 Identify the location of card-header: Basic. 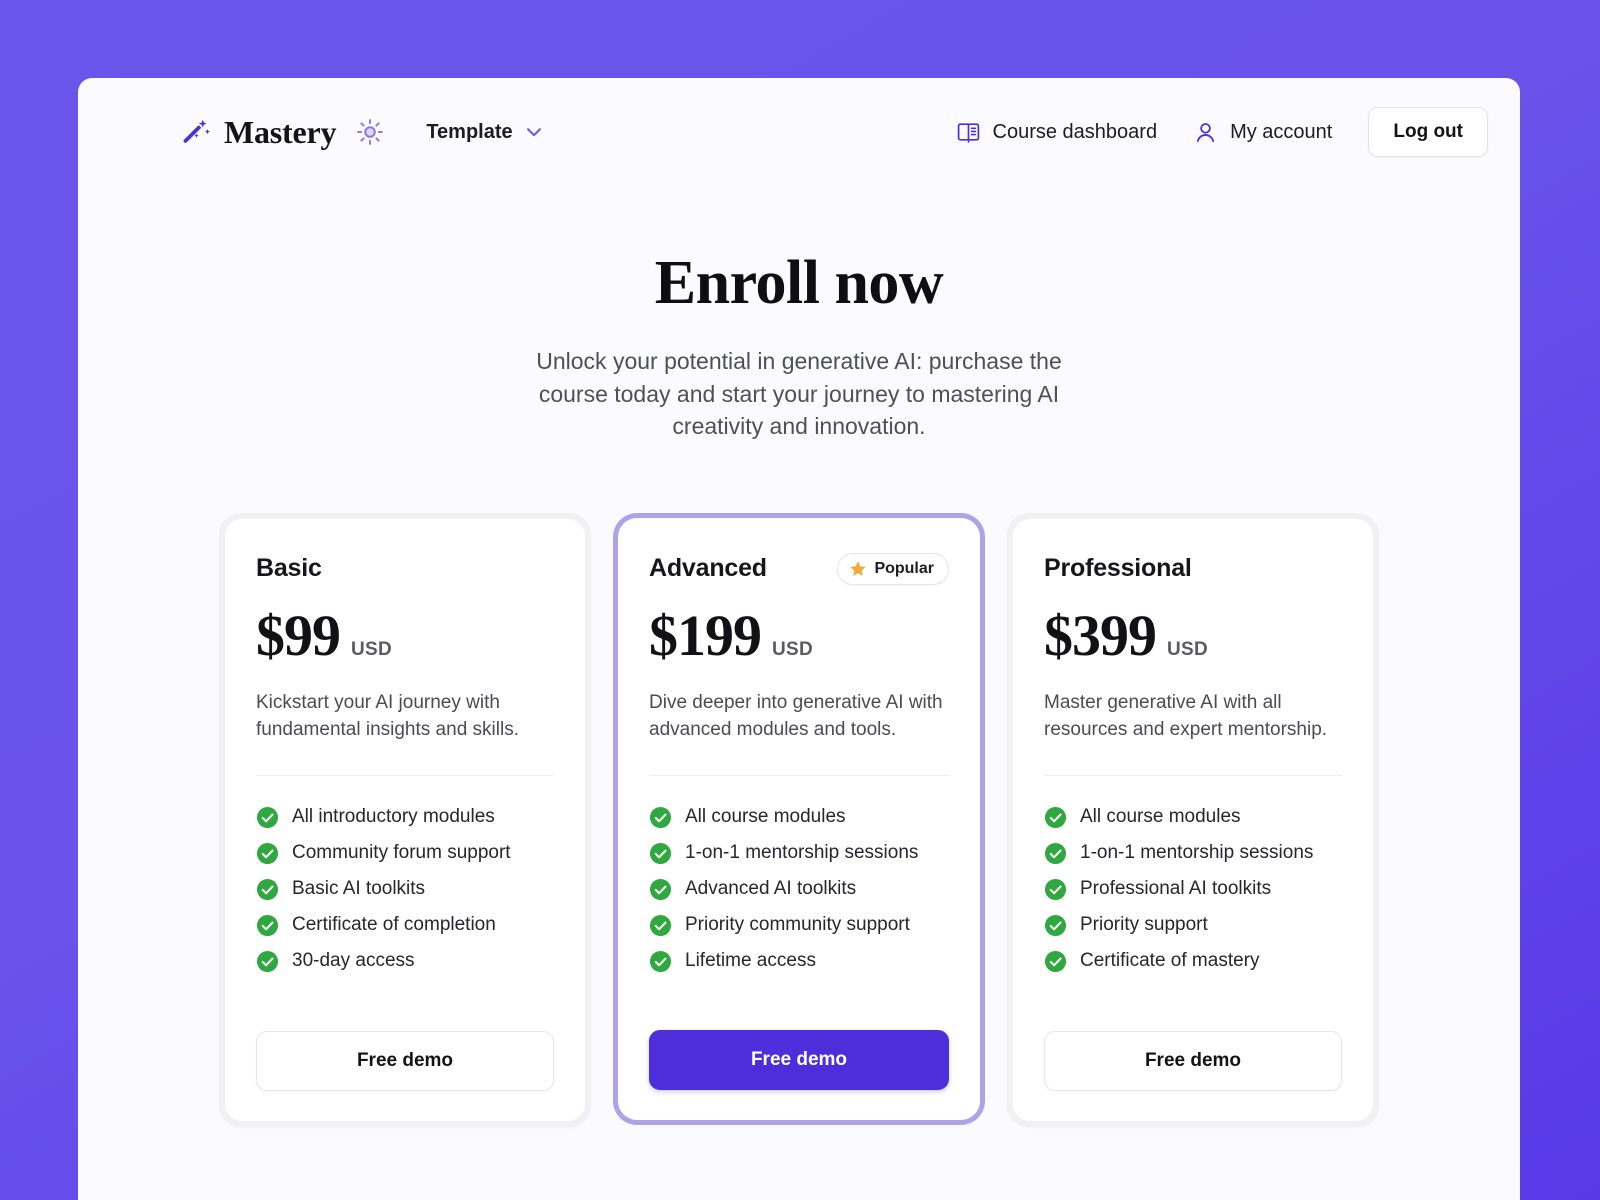
(405, 569).